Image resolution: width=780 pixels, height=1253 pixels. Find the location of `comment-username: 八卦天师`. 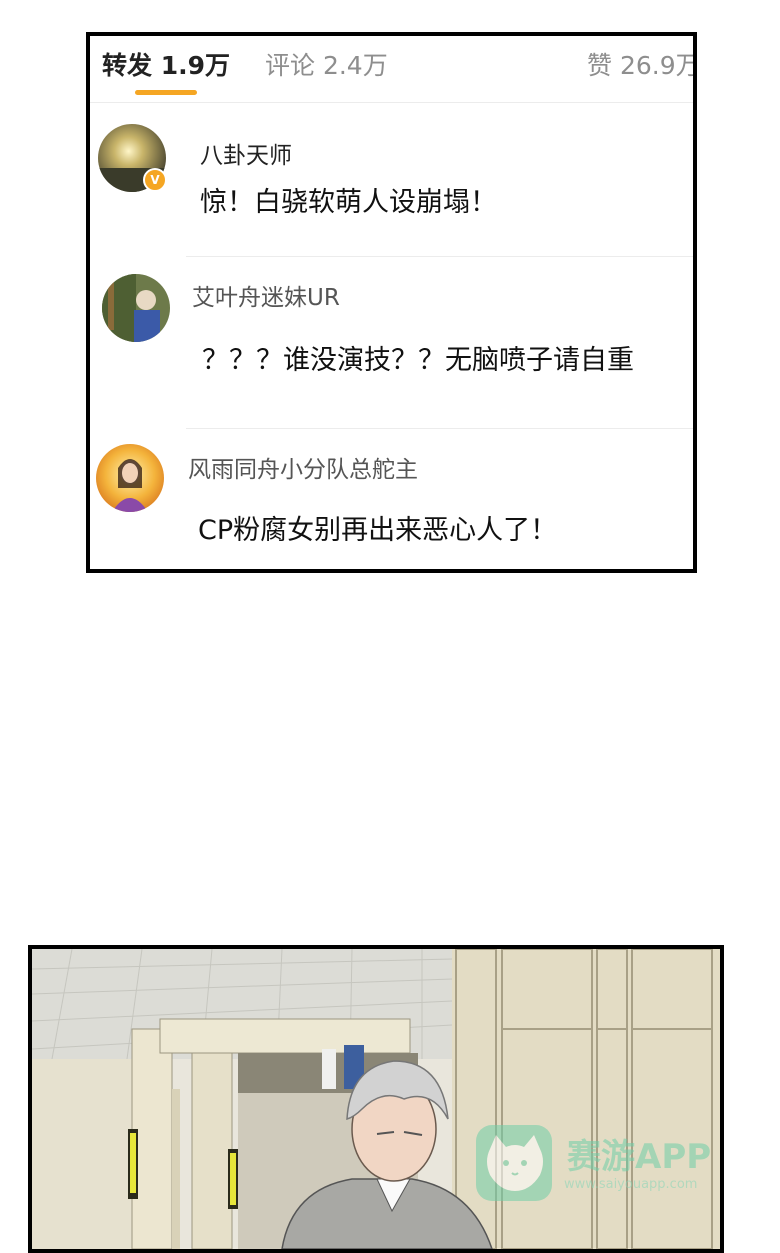

comment-username: 八卦天师 is located at coordinates (246, 153).